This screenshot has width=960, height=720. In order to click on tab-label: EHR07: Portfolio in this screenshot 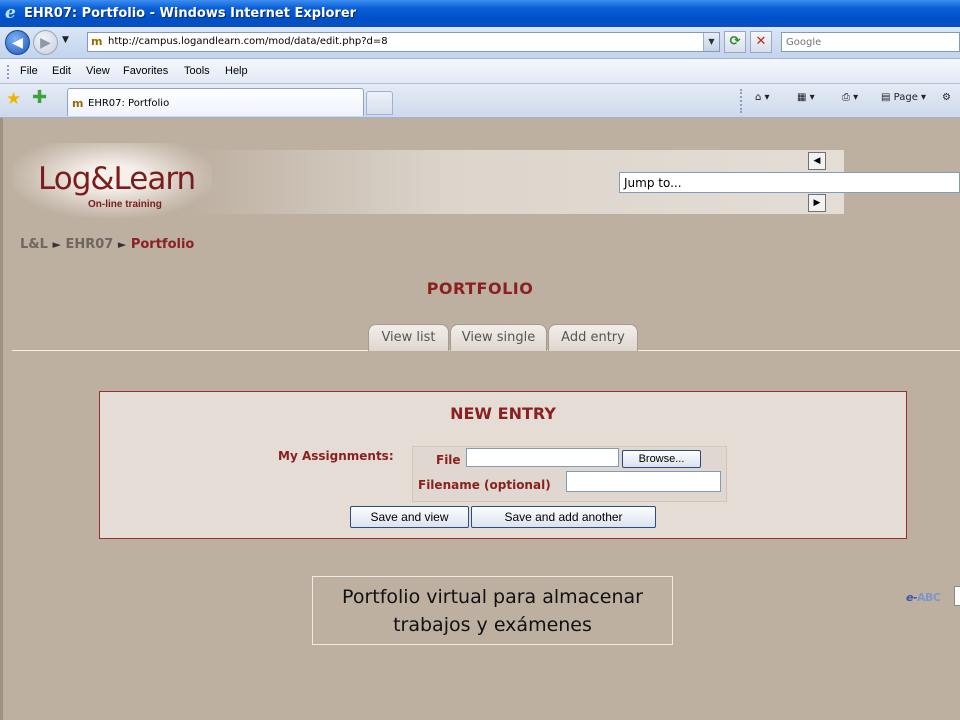, I will do `click(129, 103)`.